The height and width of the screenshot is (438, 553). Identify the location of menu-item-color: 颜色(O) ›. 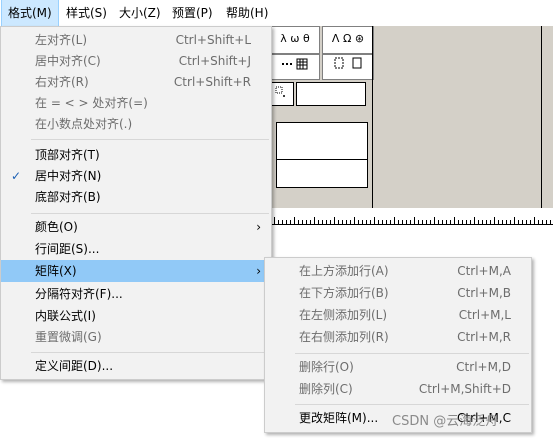
(136, 227).